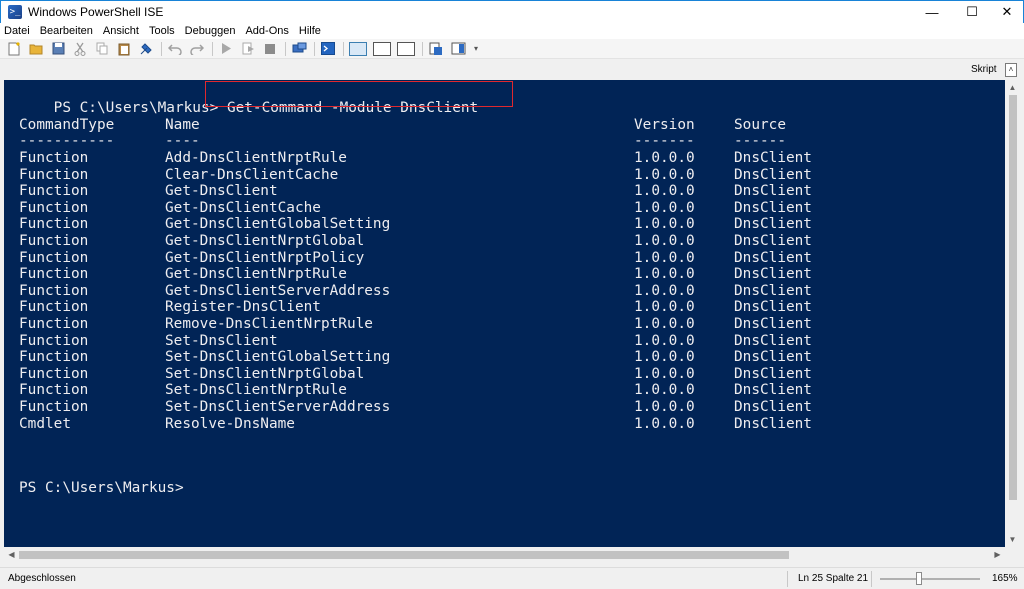 This screenshot has height=589, width=1024. Describe the element at coordinates (182, 125) in the screenshot. I see `col-name: Name` at that location.